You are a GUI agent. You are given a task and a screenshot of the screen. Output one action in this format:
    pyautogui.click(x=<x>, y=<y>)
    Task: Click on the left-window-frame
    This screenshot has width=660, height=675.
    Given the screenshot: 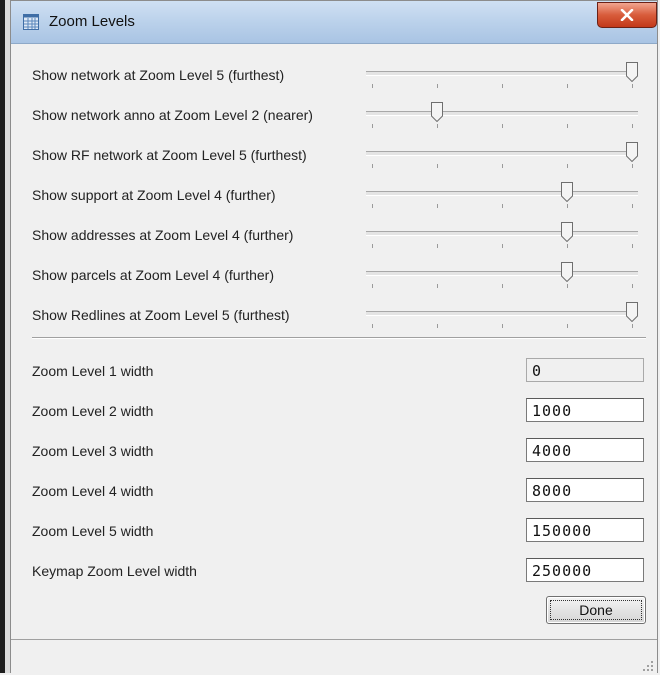 What is the action you would take?
    pyautogui.click(x=5, y=336)
    